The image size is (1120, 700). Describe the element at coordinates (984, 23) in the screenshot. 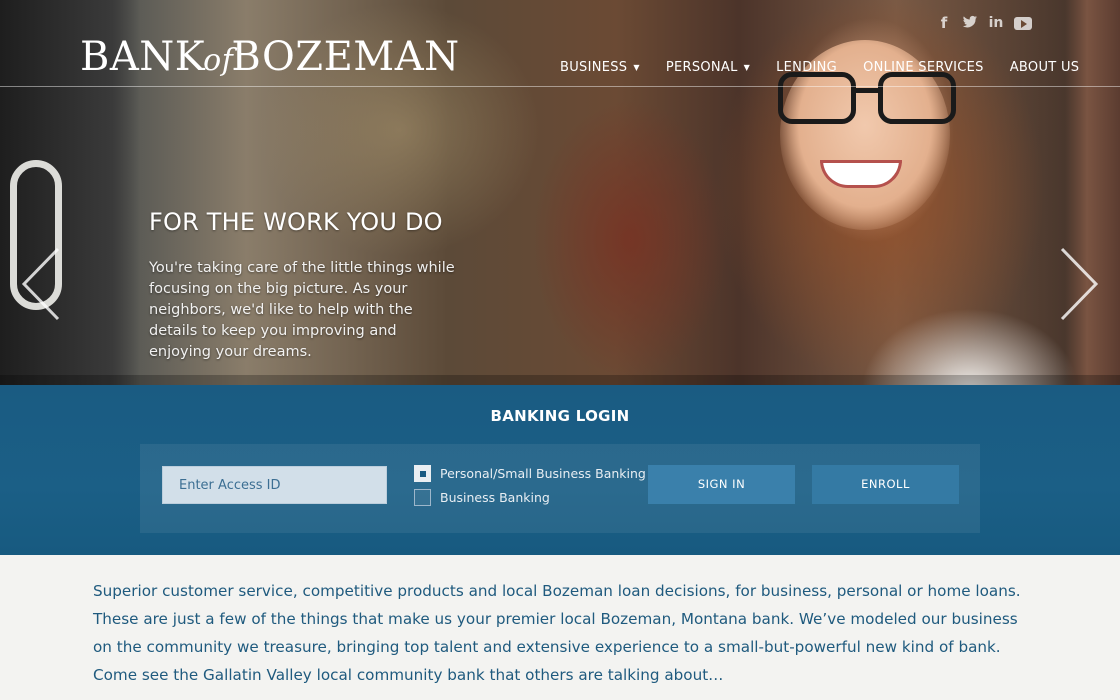

I see `social-links: f in` at that location.